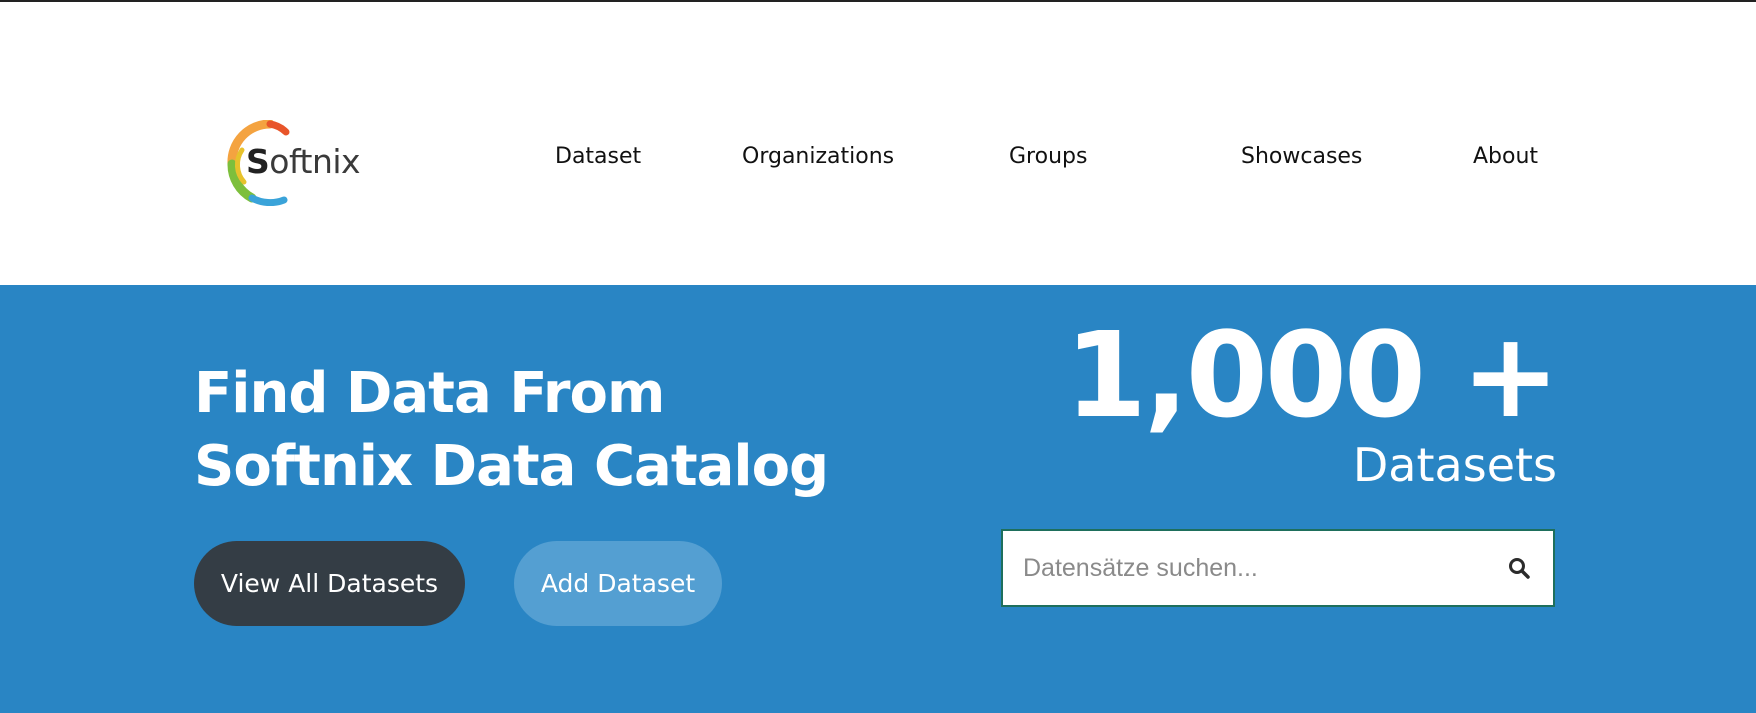 Image resolution: width=1756 pixels, height=713 pixels. What do you see at coordinates (618, 583) in the screenshot?
I see `add-dataset-button: Add Dataset` at bounding box center [618, 583].